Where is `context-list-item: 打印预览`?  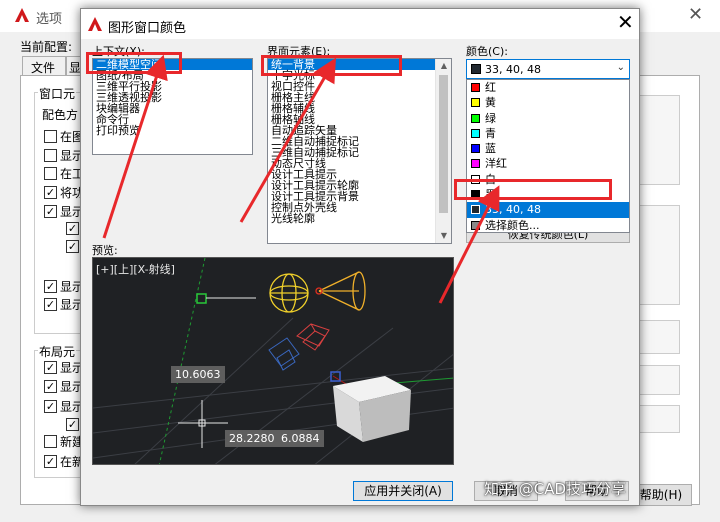 context-list-item: 打印预览 is located at coordinates (172, 130).